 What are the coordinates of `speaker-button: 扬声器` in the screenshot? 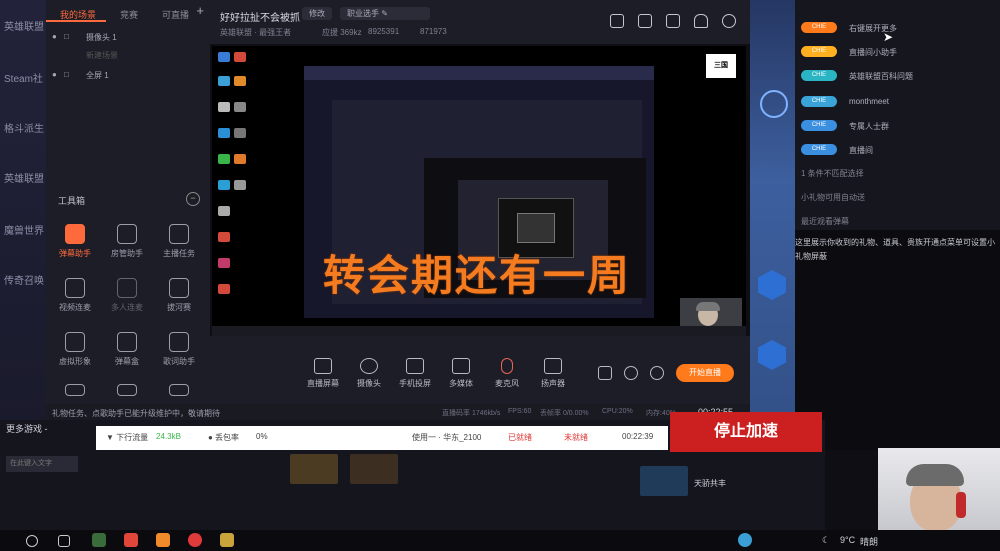 It's located at (553, 373).